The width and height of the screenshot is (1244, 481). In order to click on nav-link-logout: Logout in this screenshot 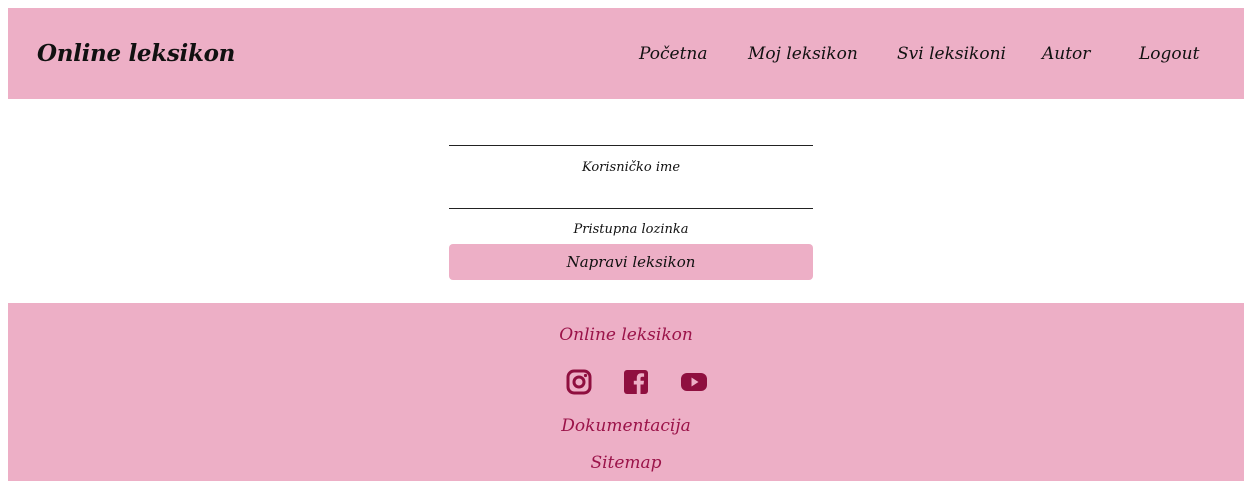, I will do `click(1169, 54)`.